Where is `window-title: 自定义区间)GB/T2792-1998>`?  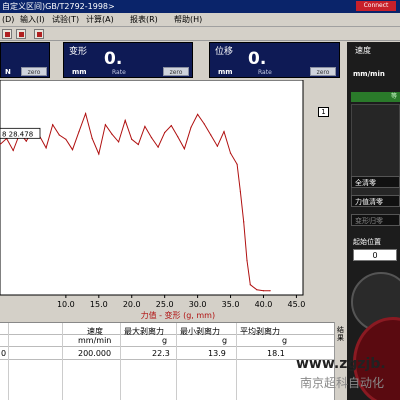
window-title: 自定义区间)GB/T2792-1998> is located at coordinates (58, 6).